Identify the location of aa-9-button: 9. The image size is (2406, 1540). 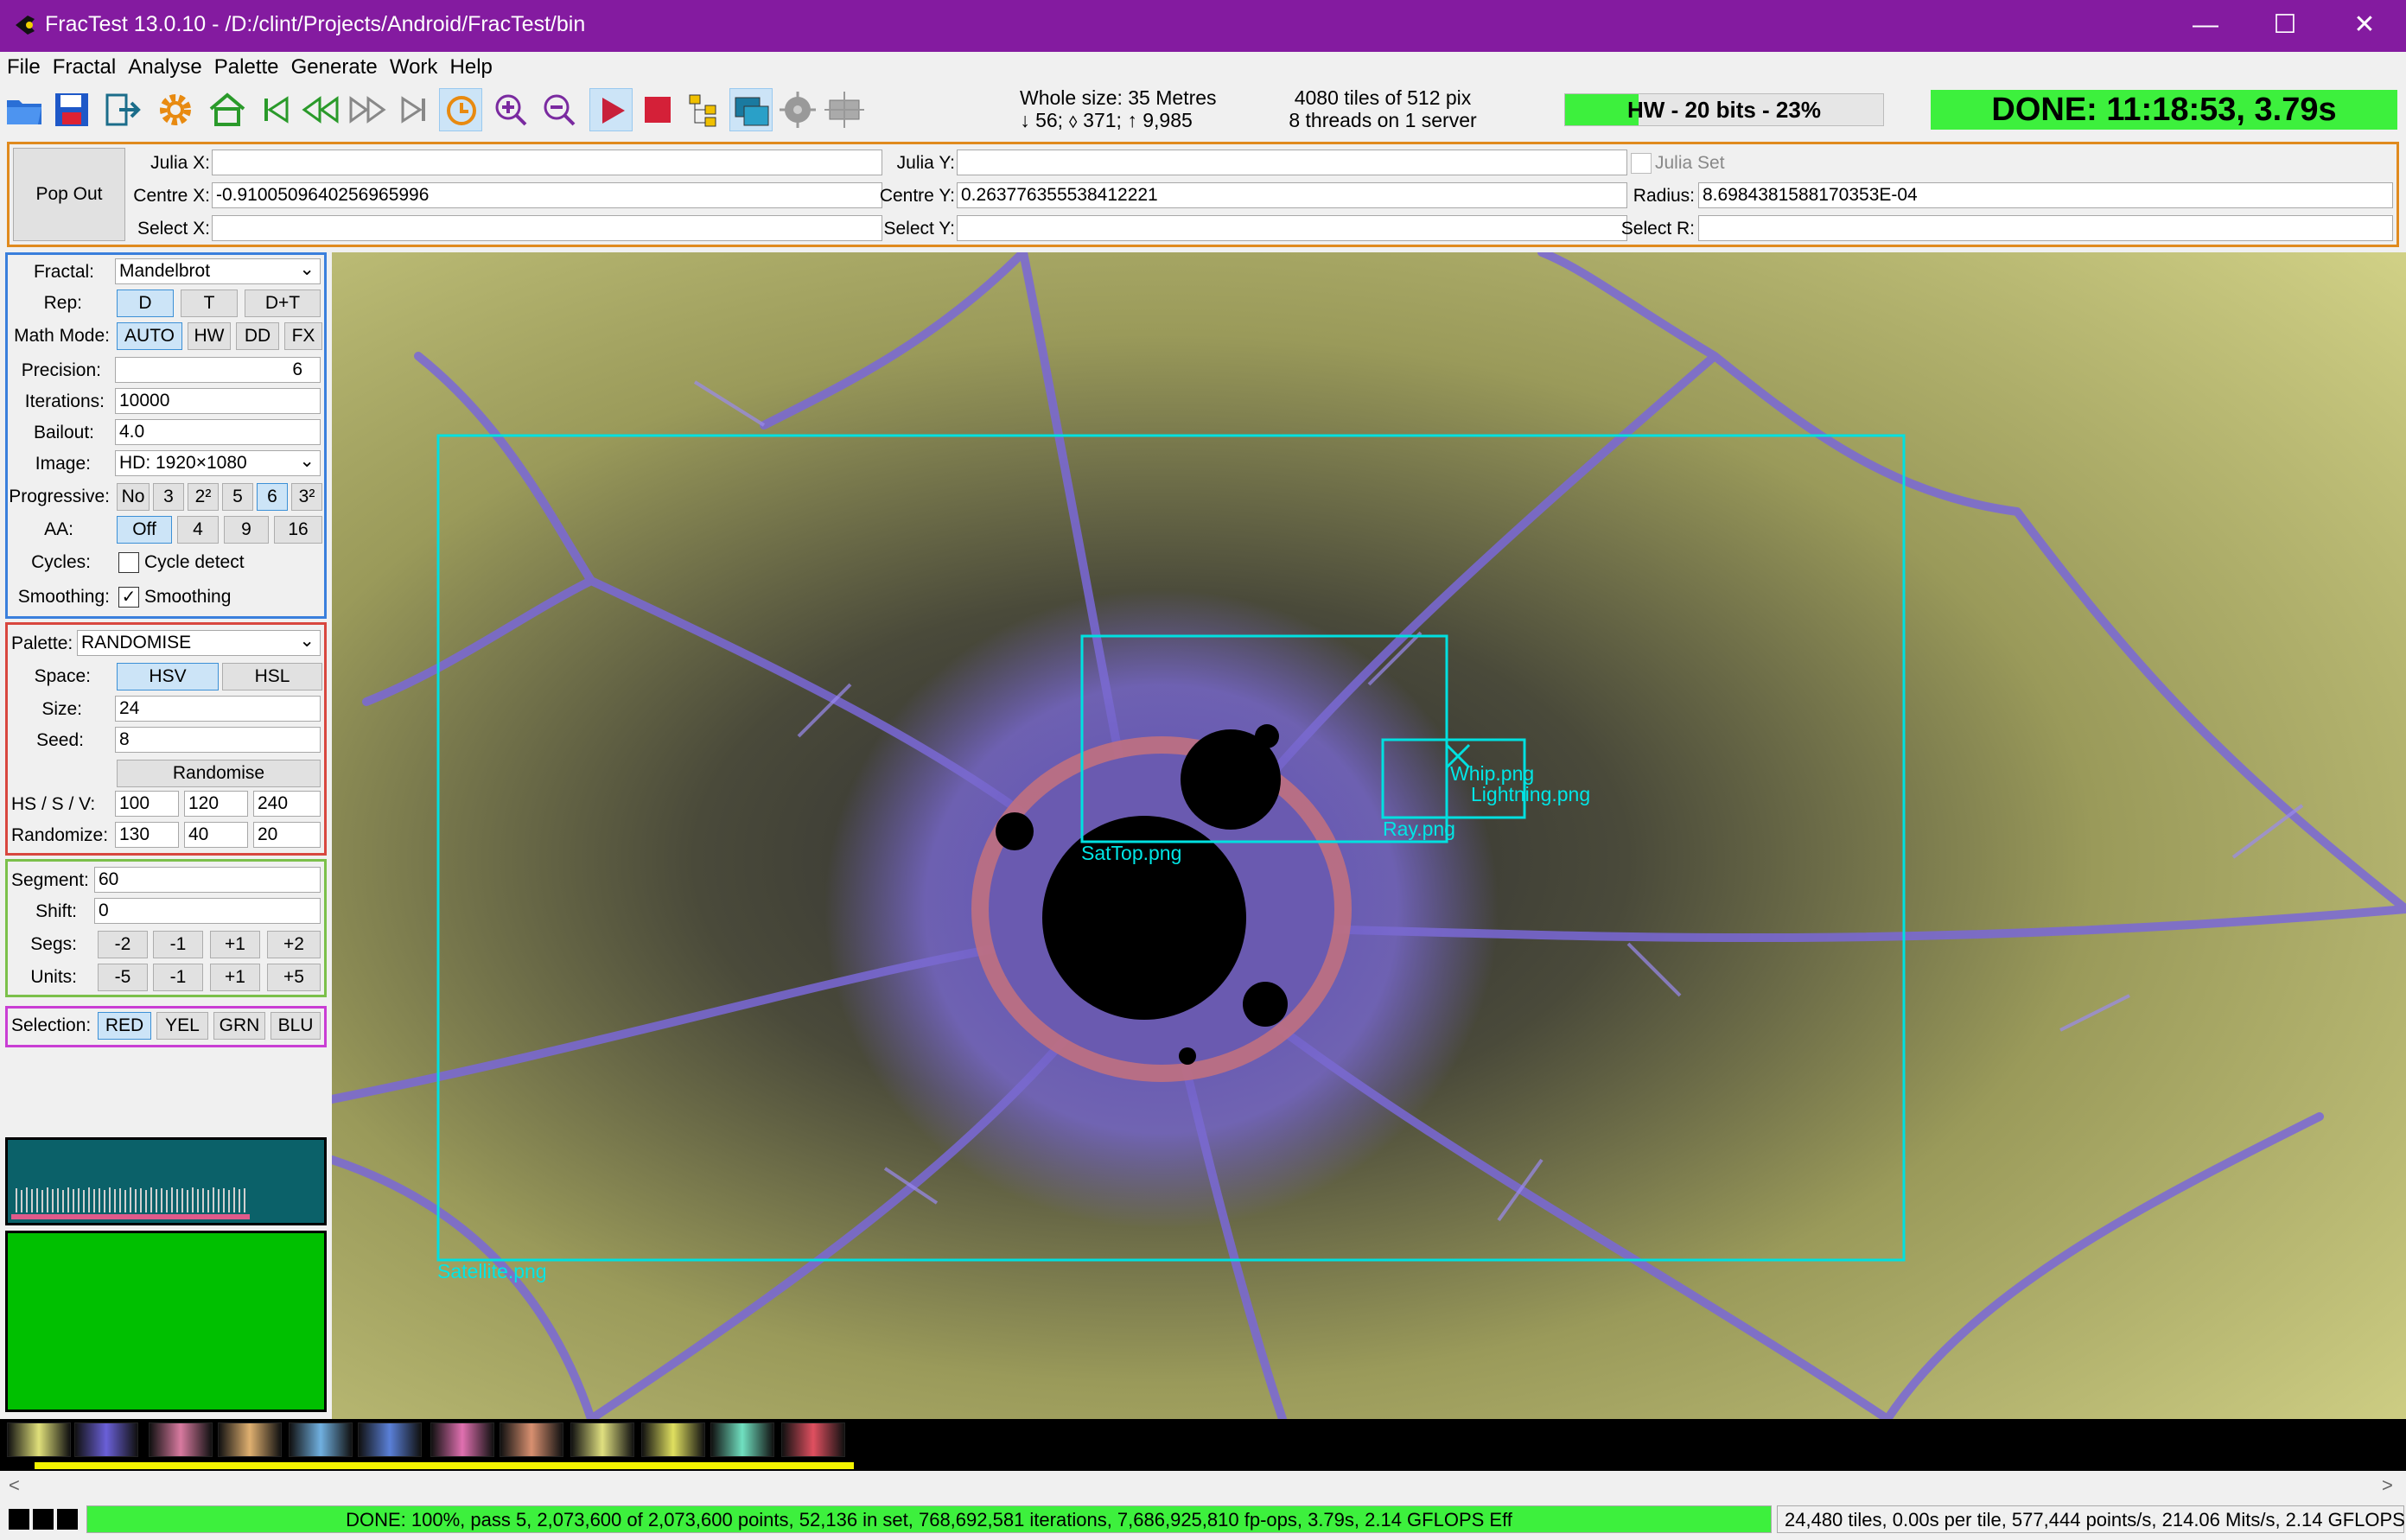
(247, 530).